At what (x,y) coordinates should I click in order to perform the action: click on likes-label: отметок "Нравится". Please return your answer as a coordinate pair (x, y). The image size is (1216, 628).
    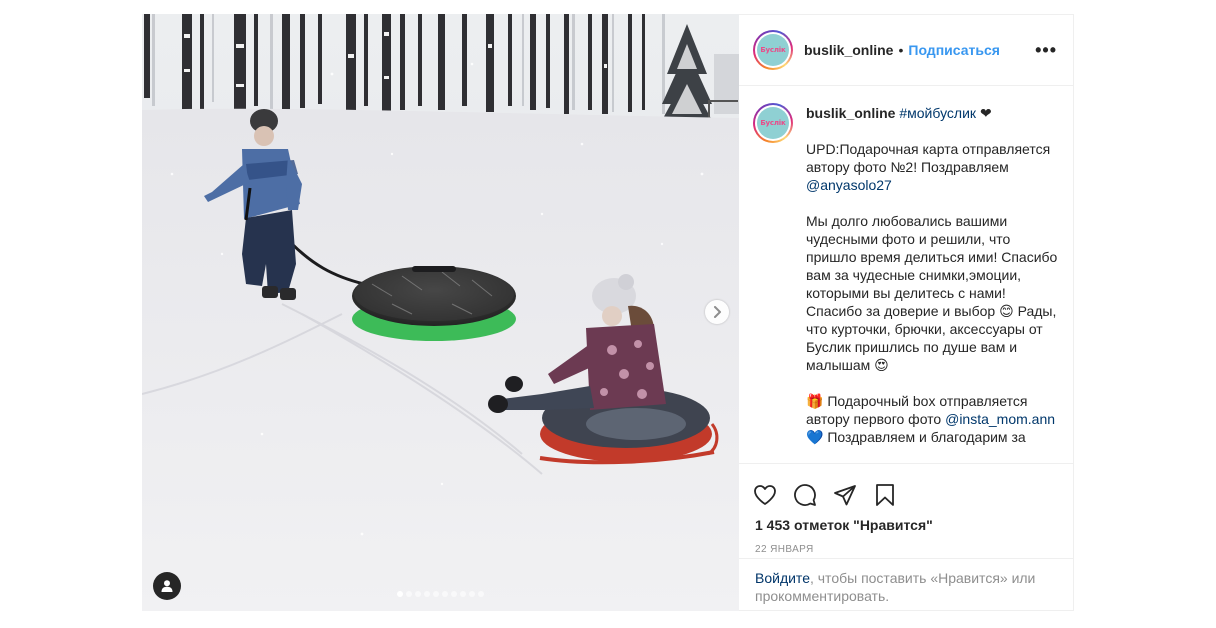
    Looking at the image, I should click on (863, 525).